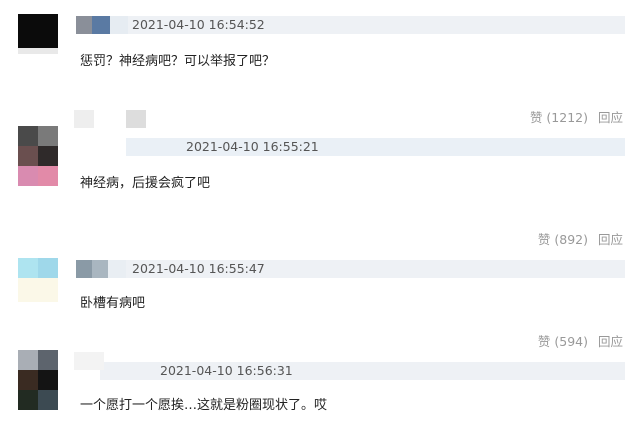 The width and height of the screenshot is (641, 436). What do you see at coordinates (226, 370) in the screenshot?
I see `comment-timestamp: 2021-04-10 16:56:31` at bounding box center [226, 370].